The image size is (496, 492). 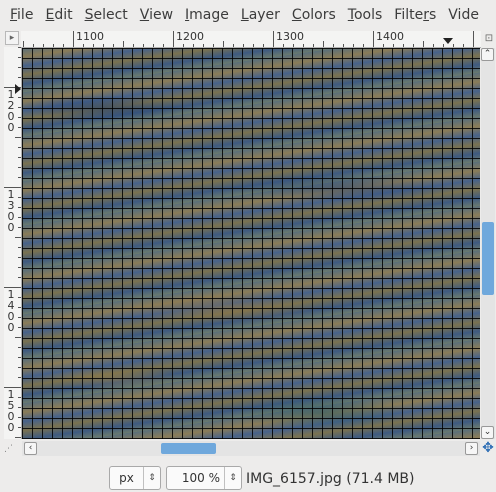 I want to click on zoom-selector: 100 % ⇕, so click(x=204, y=478).